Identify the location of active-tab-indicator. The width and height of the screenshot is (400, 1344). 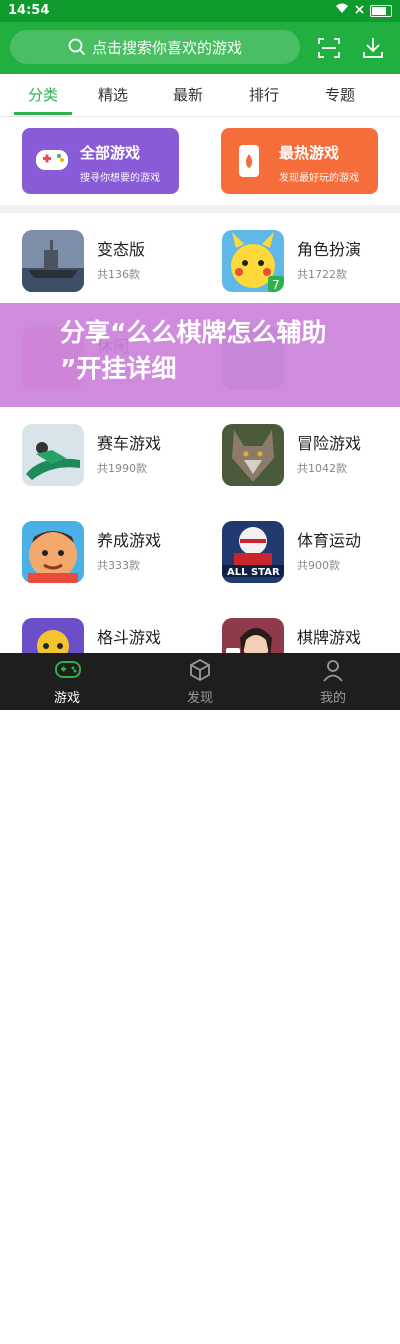
(43, 113).